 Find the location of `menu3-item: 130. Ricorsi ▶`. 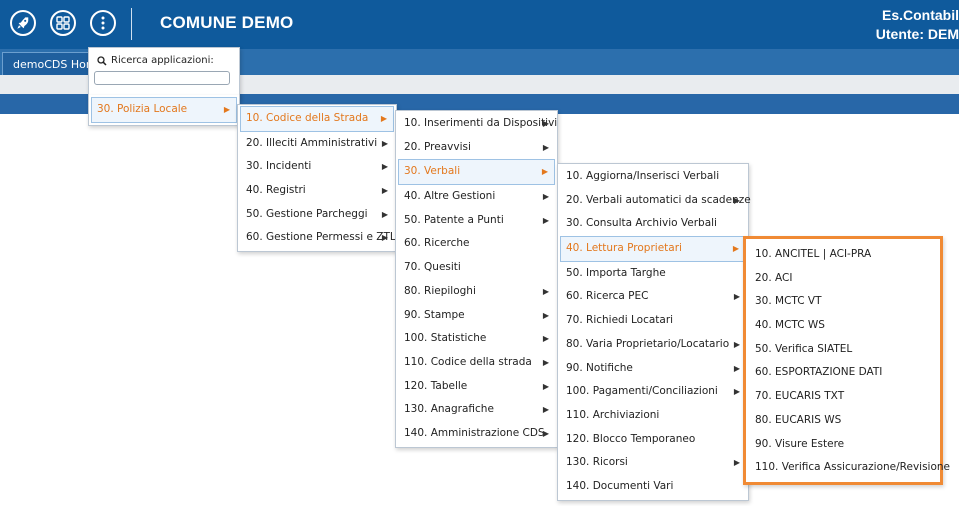

menu3-item: 130. Ricorsi ▶ is located at coordinates (653, 463).